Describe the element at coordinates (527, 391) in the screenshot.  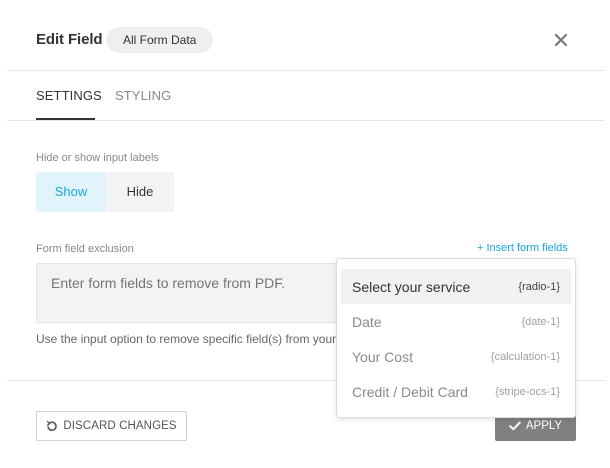
I see `dropdown-item-tag: {stripe-ocs-1}` at that location.